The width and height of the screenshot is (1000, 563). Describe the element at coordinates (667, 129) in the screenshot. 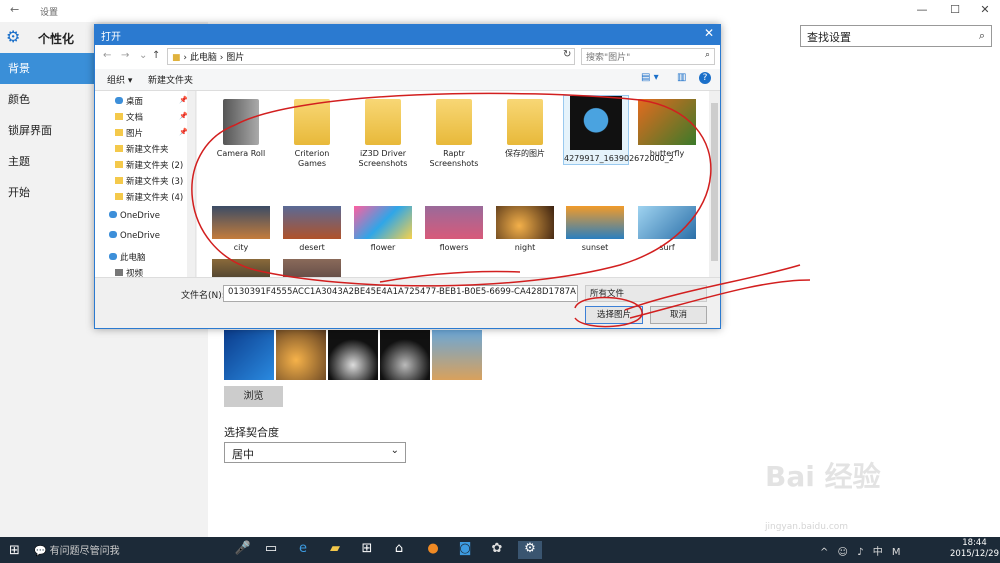

I see `file-item: butterfly` at that location.